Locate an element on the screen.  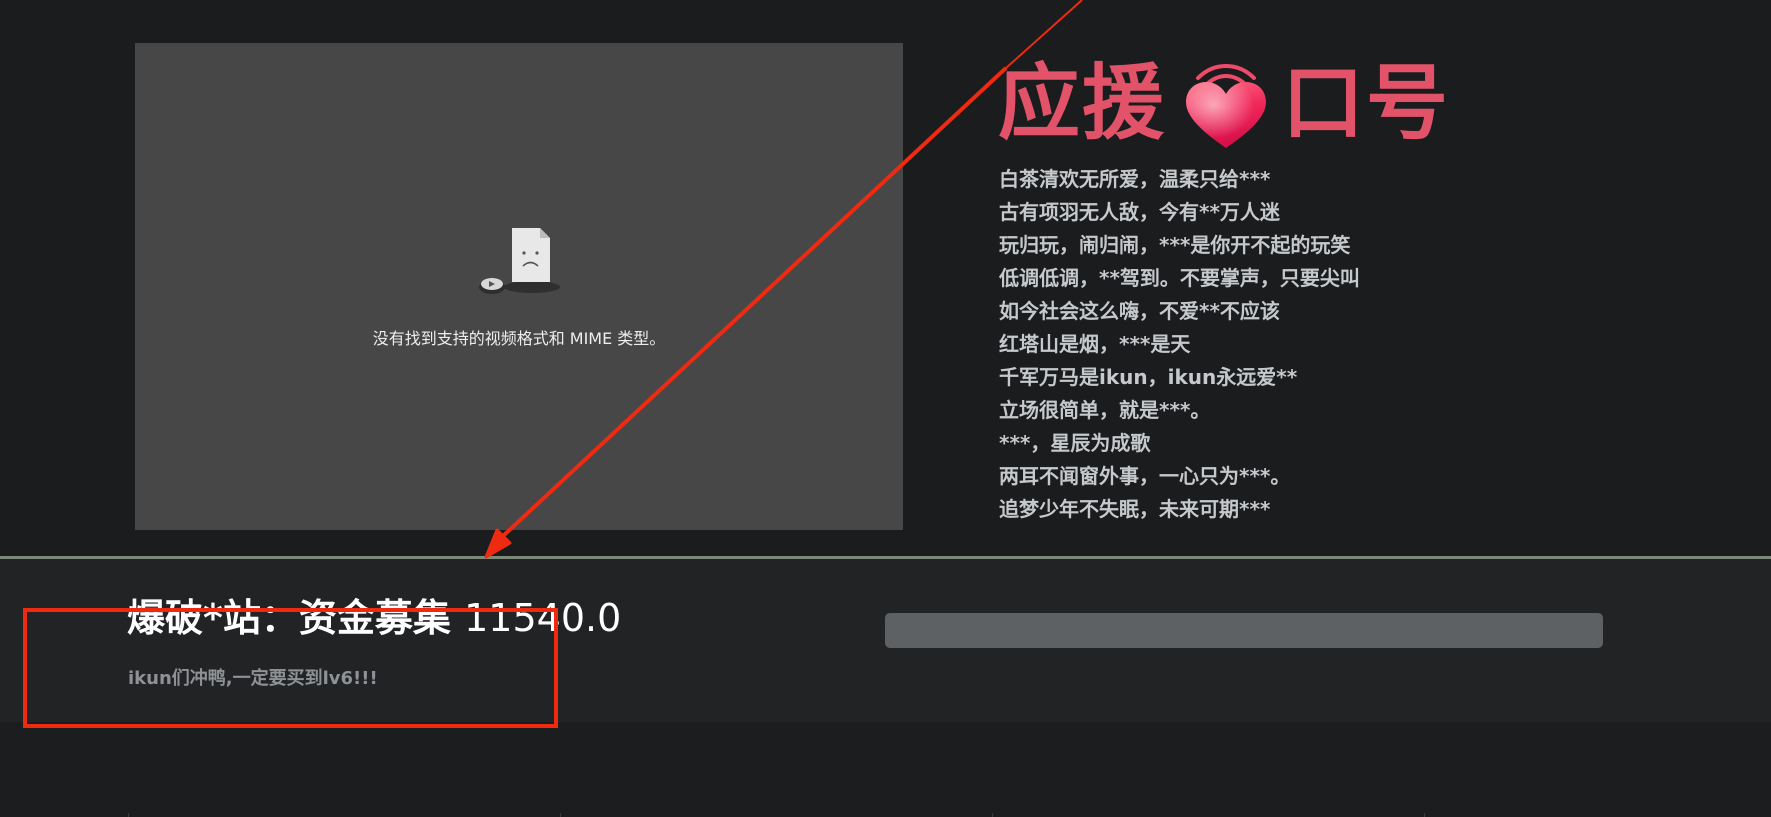
sad-file-icon is located at coordinates (519, 261).